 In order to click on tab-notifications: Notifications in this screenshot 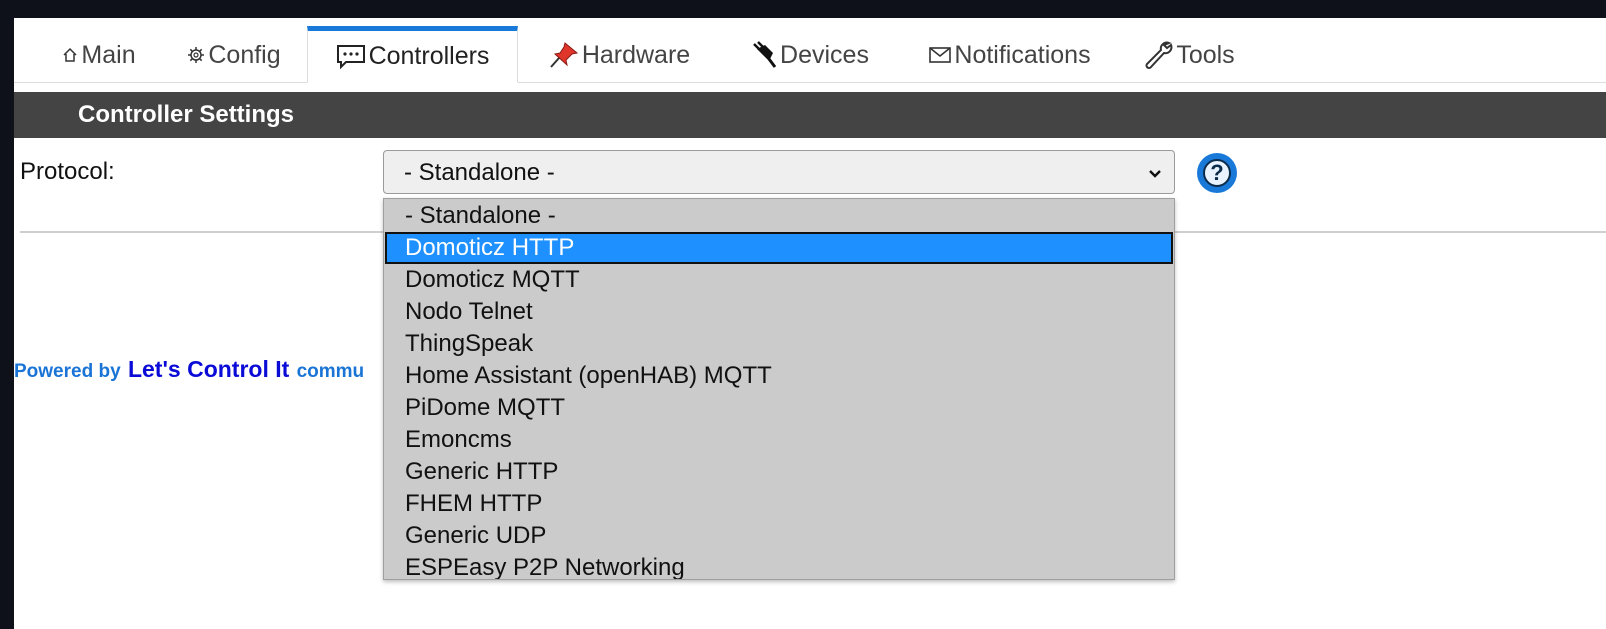, I will do `click(1010, 55)`.